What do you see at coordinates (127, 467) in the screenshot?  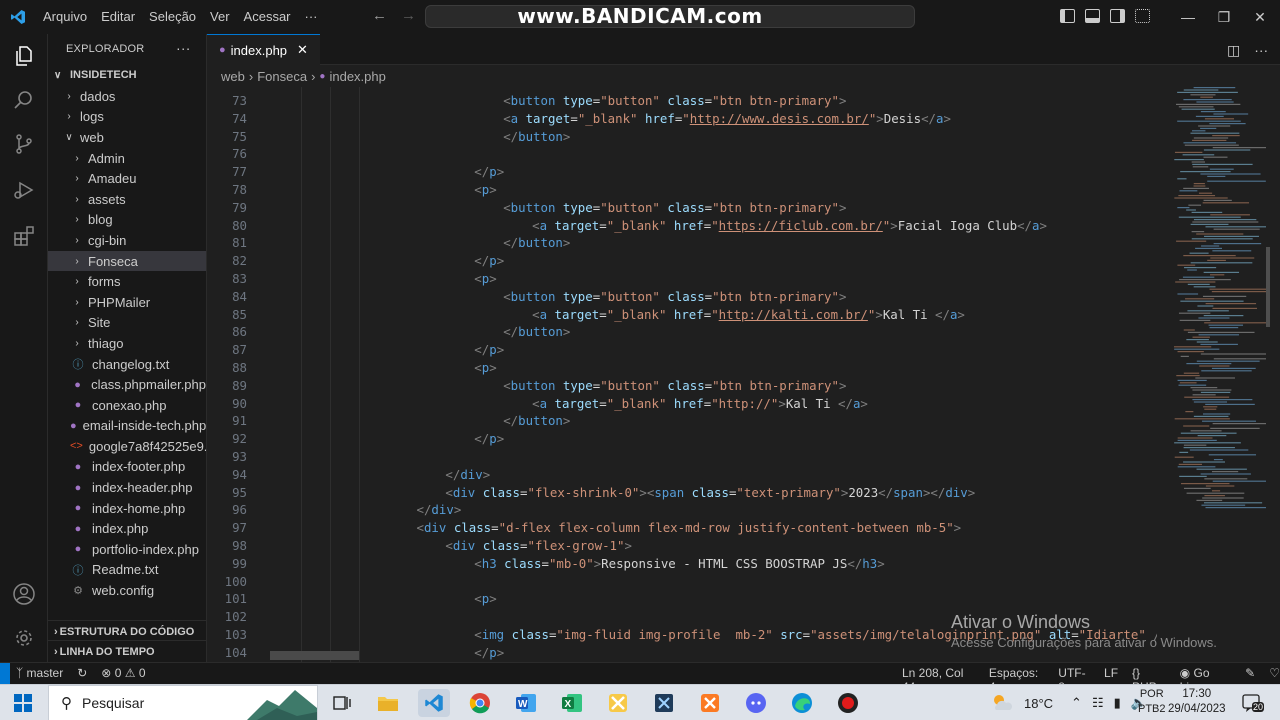 I see `file-item: ● index-footer.php` at bounding box center [127, 467].